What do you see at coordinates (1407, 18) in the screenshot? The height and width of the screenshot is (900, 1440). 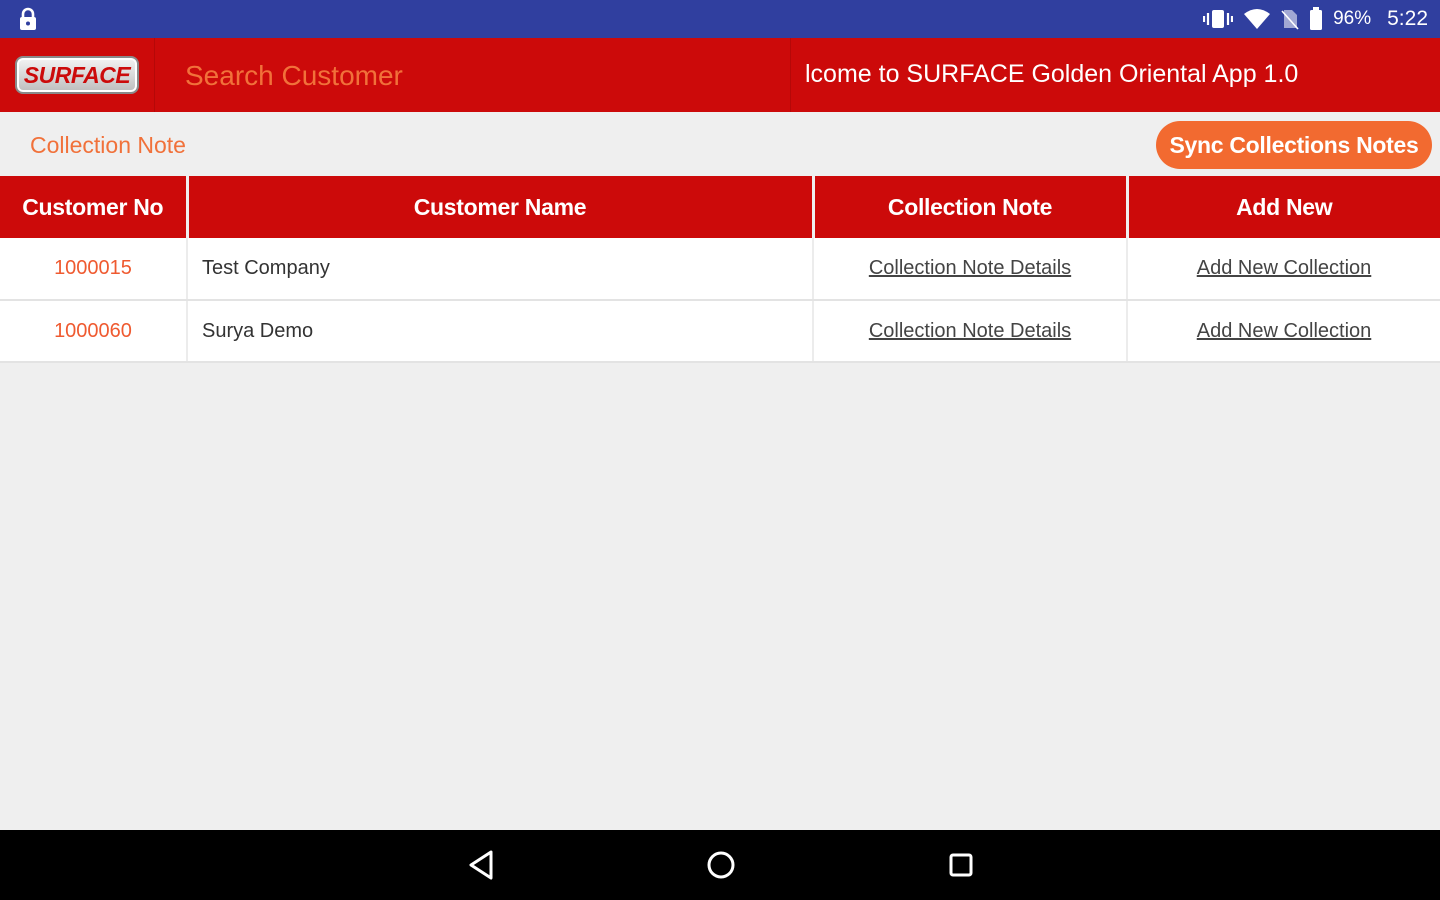 I see `clock: 5:22` at bounding box center [1407, 18].